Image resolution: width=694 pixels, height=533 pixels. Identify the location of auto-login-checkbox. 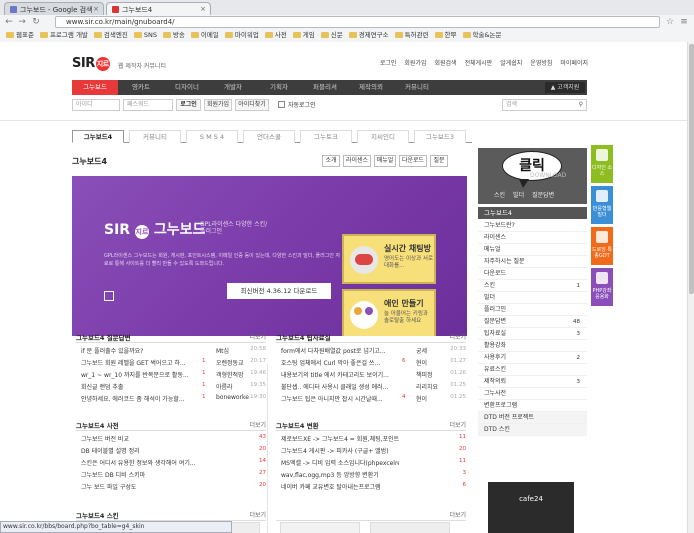
(281, 104).